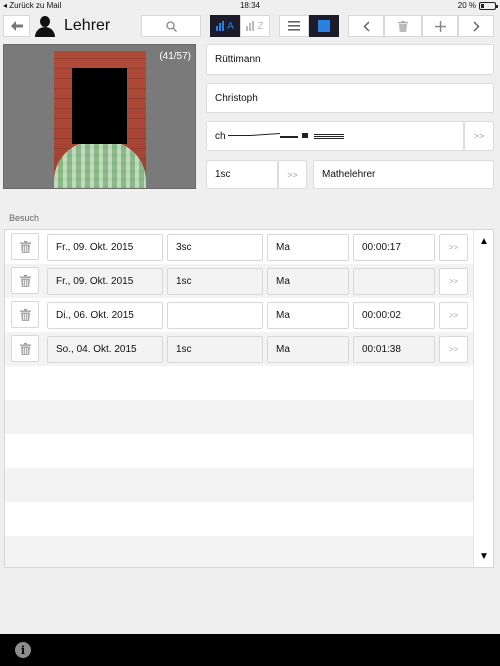 The height and width of the screenshot is (666, 500). I want to click on status-time: 18:34, so click(250, 5).